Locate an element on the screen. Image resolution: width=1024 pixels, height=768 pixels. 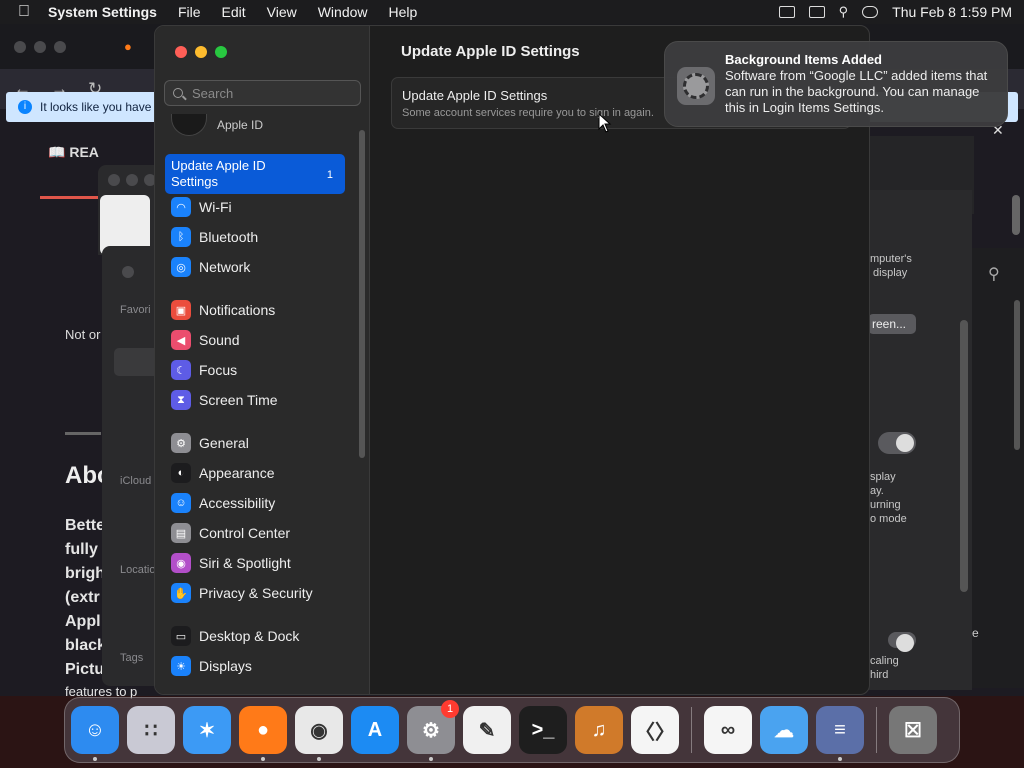
scaling-toggle is located at coordinates (902, 642).